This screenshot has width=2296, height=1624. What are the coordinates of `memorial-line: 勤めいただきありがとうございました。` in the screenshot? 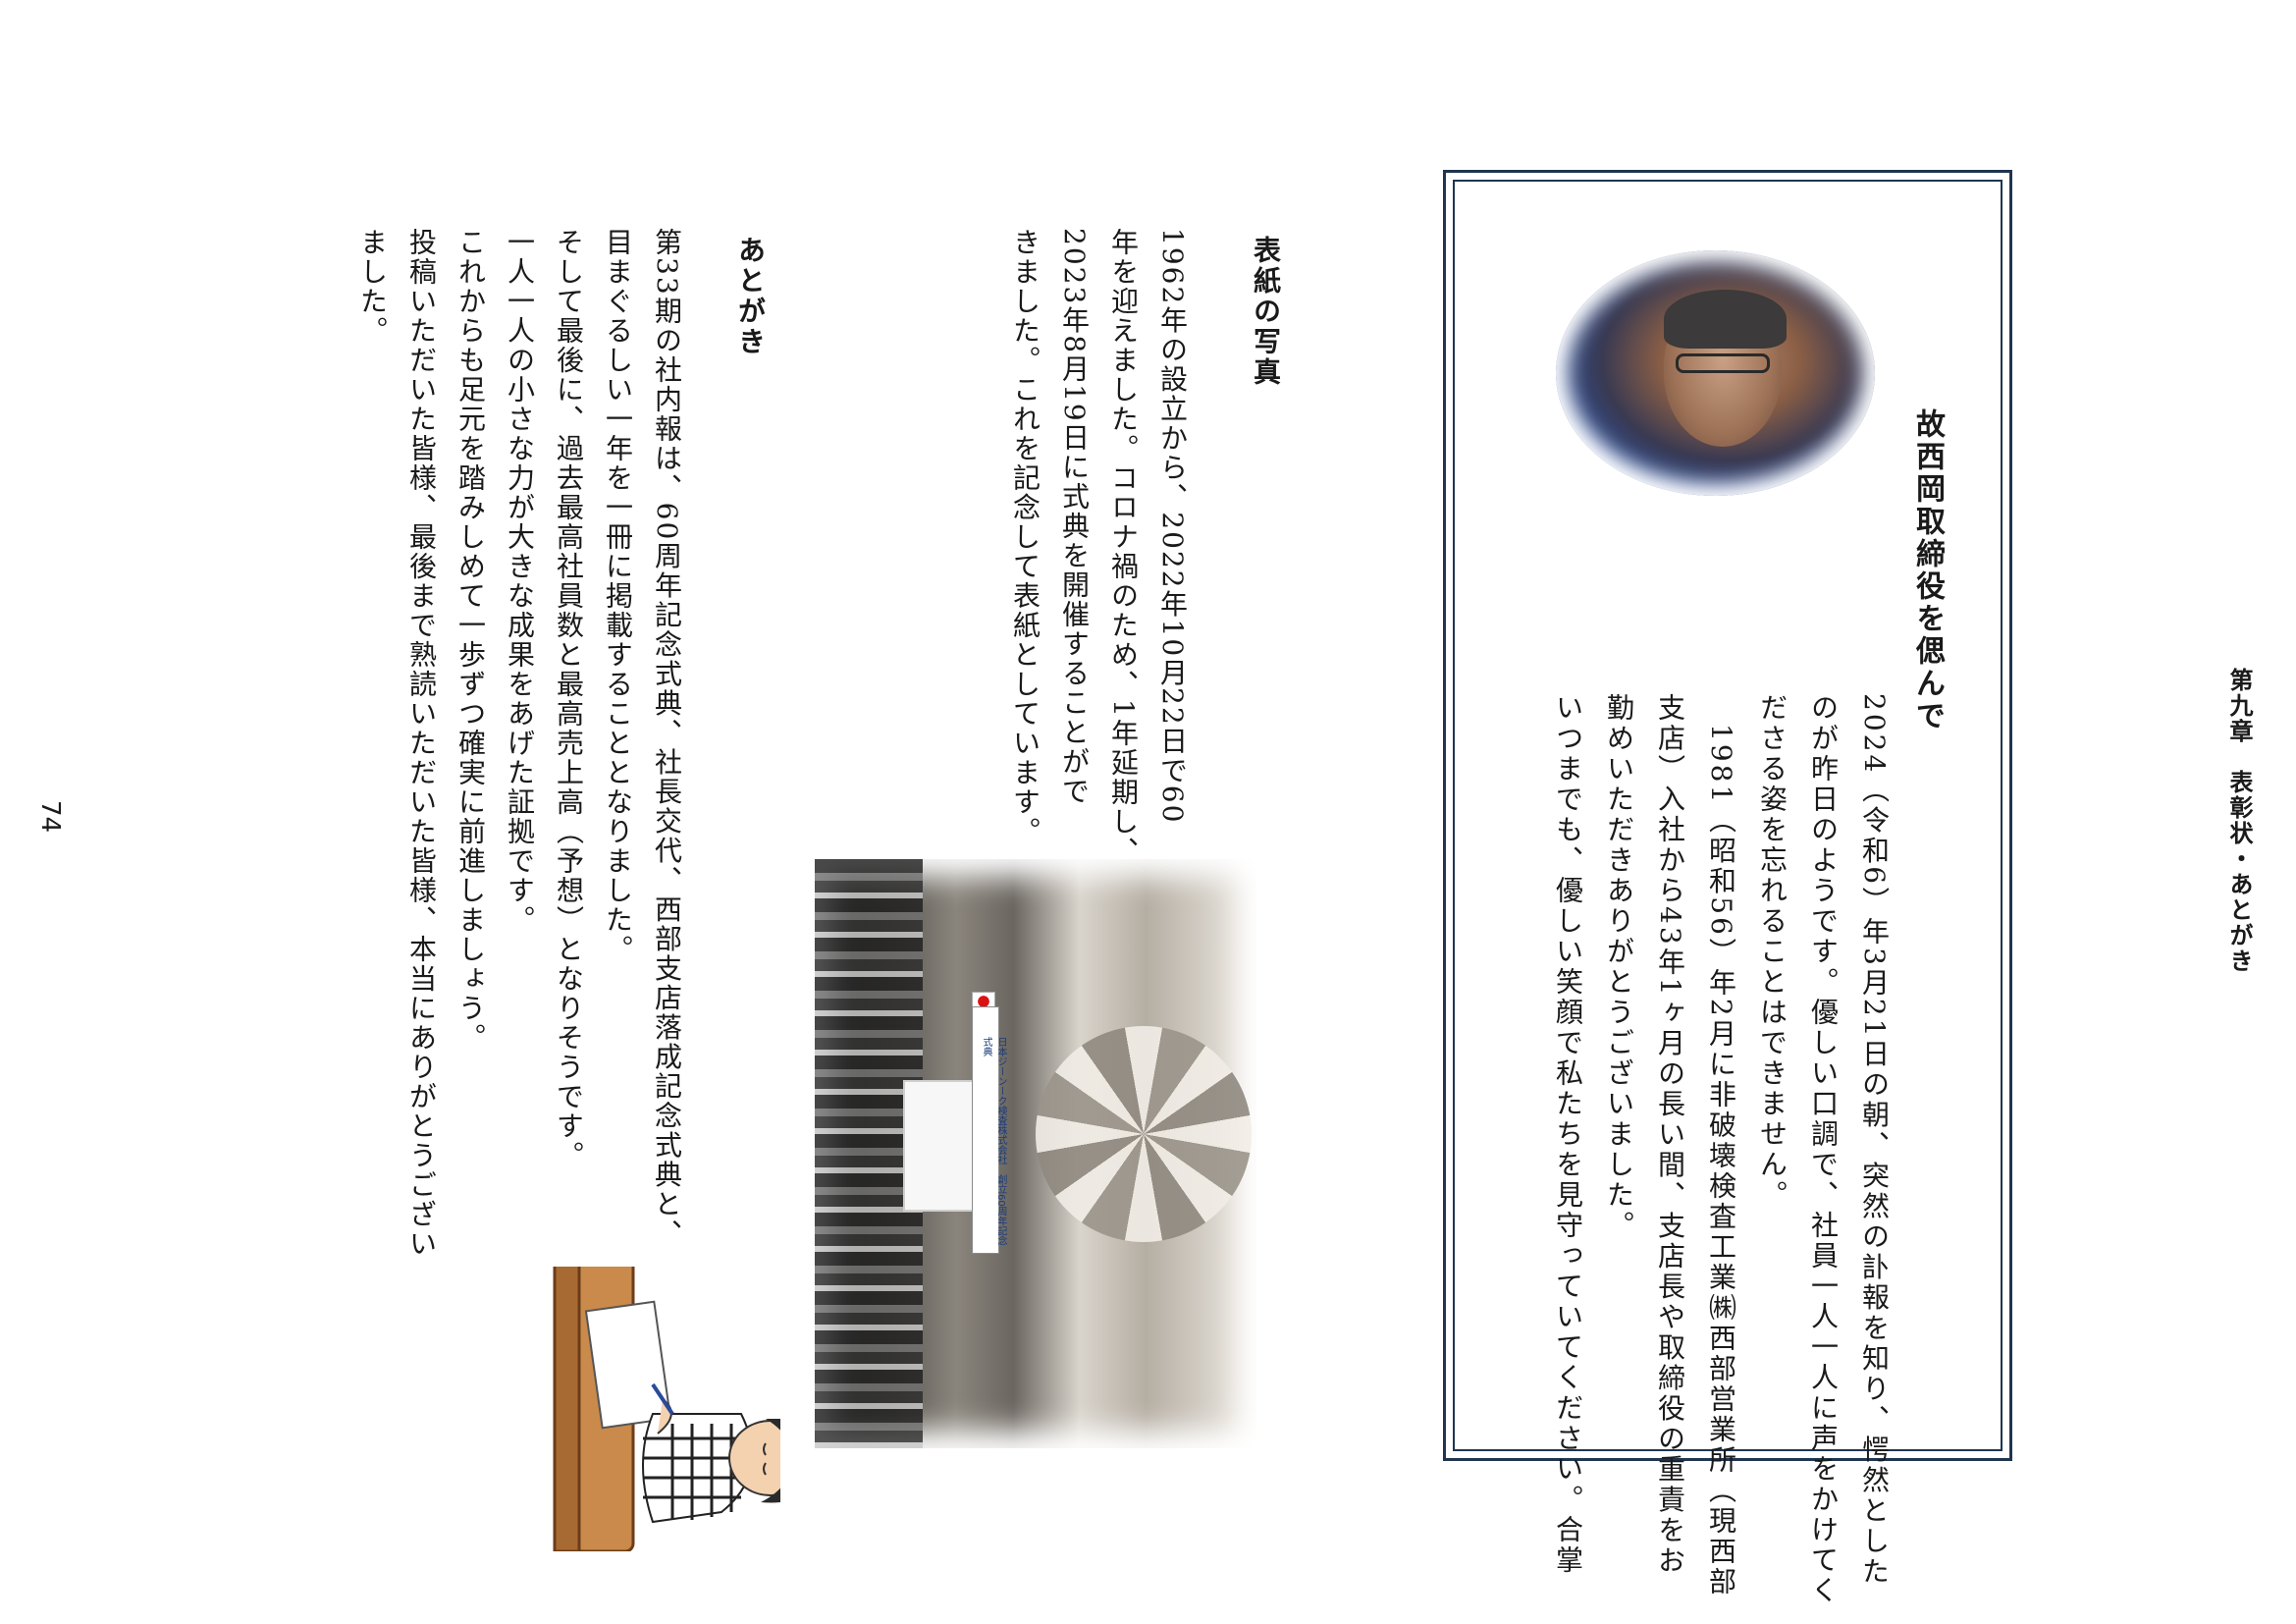 It's located at (1619, 967).